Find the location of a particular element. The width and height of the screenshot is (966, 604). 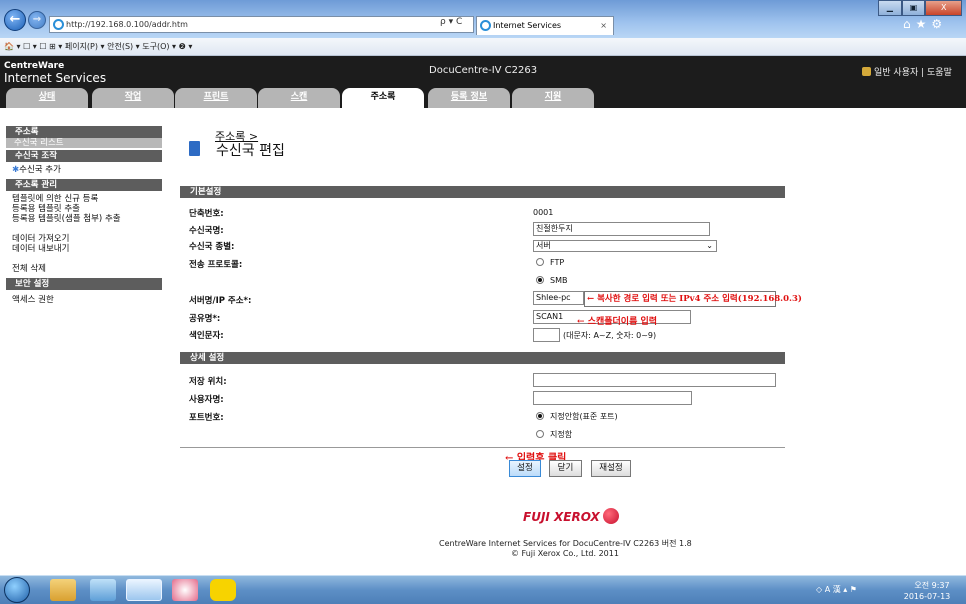

sidebar-item-label: 수신국 추가 is located at coordinates (40, 170).